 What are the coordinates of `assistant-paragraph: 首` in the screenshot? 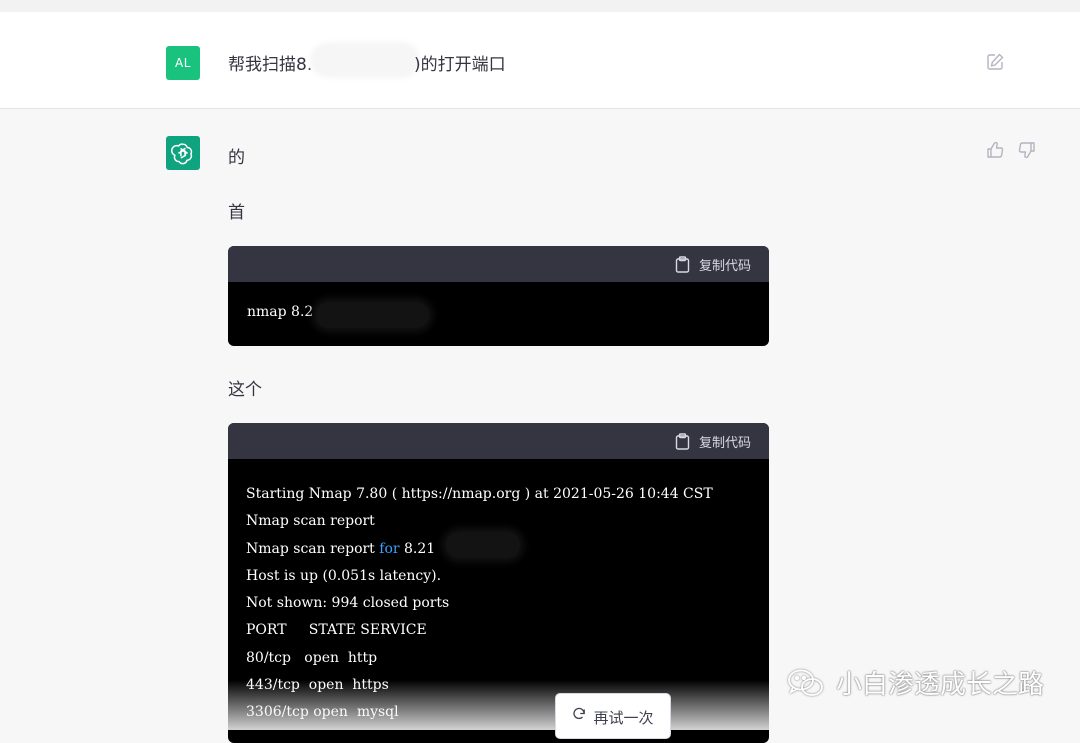 It's located at (236, 213).